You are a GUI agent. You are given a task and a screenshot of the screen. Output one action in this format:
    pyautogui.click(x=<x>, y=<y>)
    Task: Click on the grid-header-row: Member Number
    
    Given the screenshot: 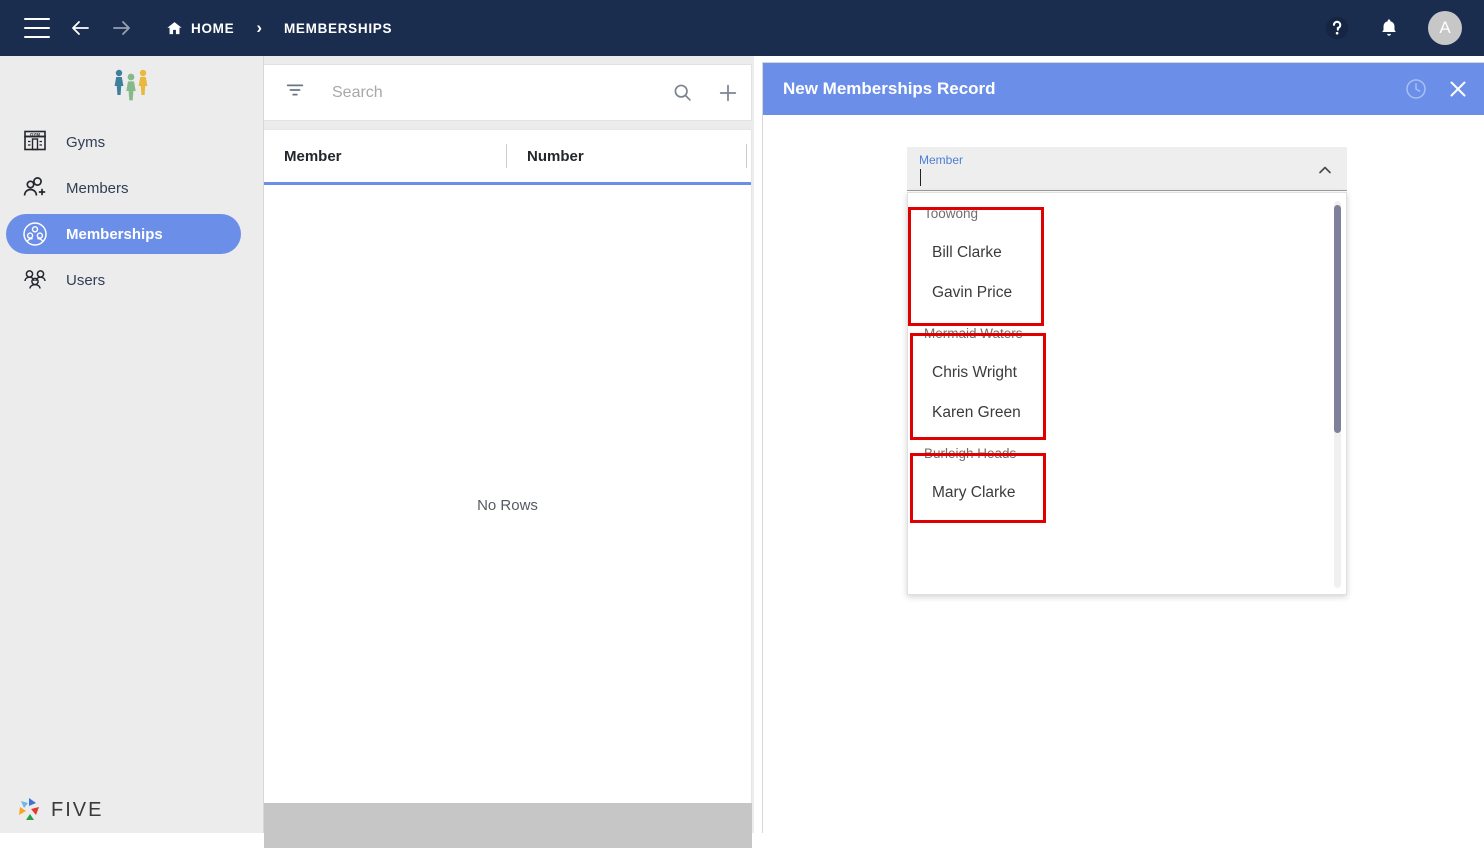 What is the action you would take?
    pyautogui.click(x=507, y=157)
    